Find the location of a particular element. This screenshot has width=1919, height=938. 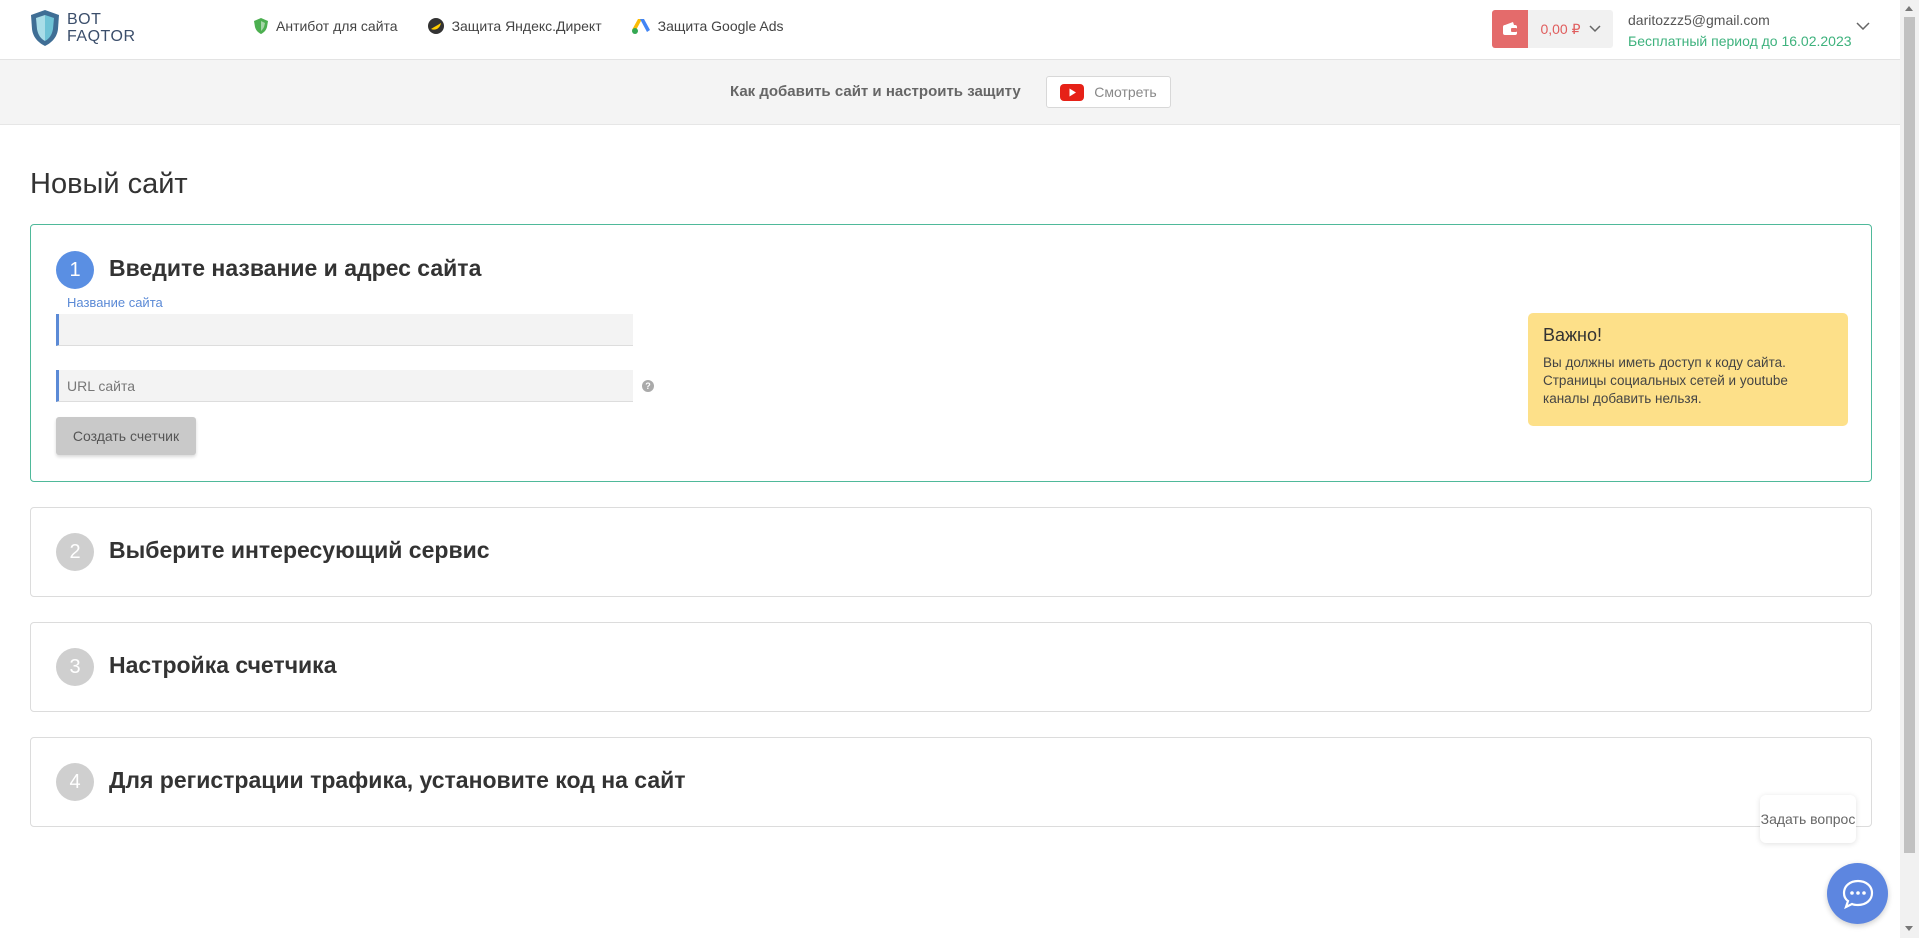

step-3-number: 3 is located at coordinates (75, 667).